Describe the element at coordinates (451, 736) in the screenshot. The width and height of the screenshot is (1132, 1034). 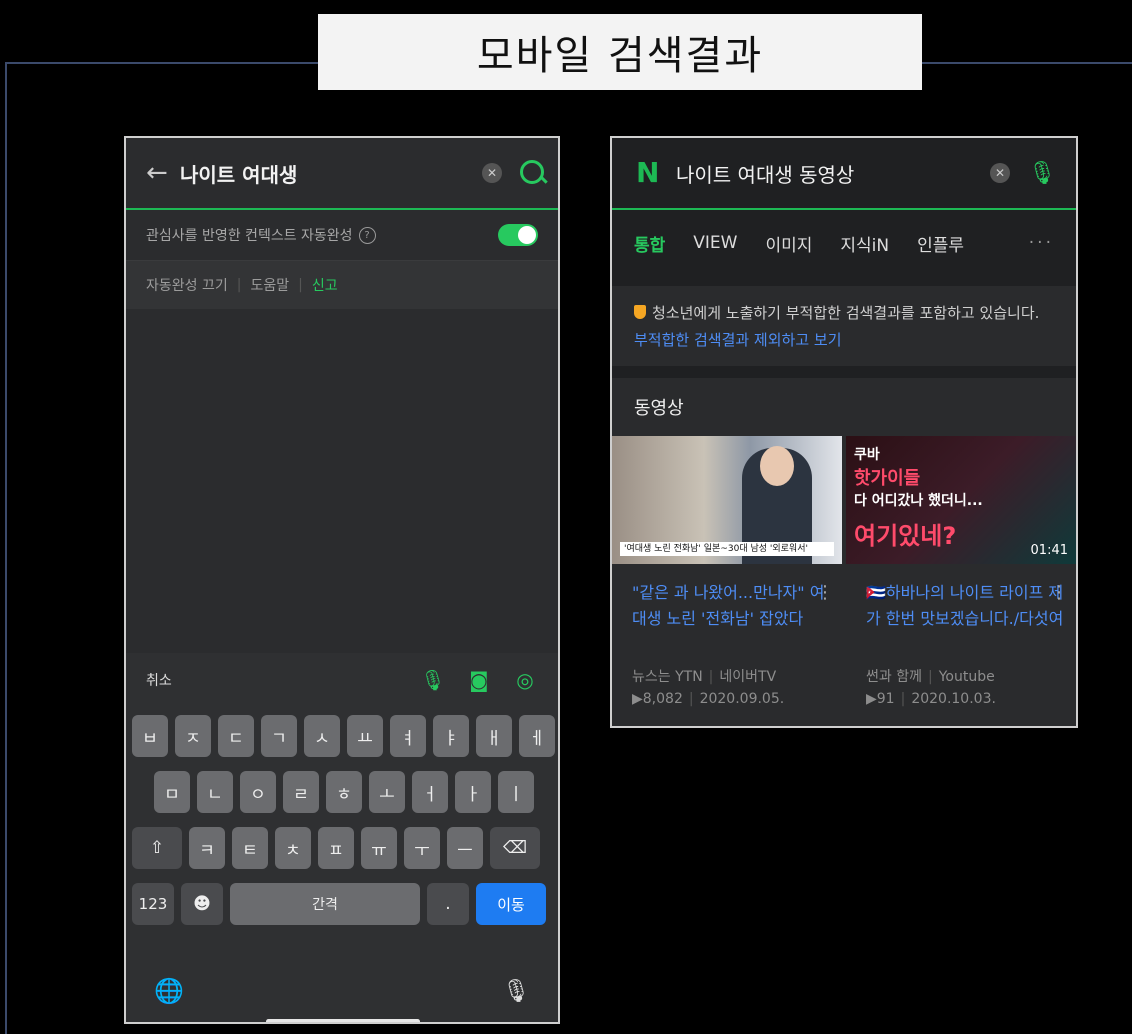
I see `key: ㅑ` at that location.